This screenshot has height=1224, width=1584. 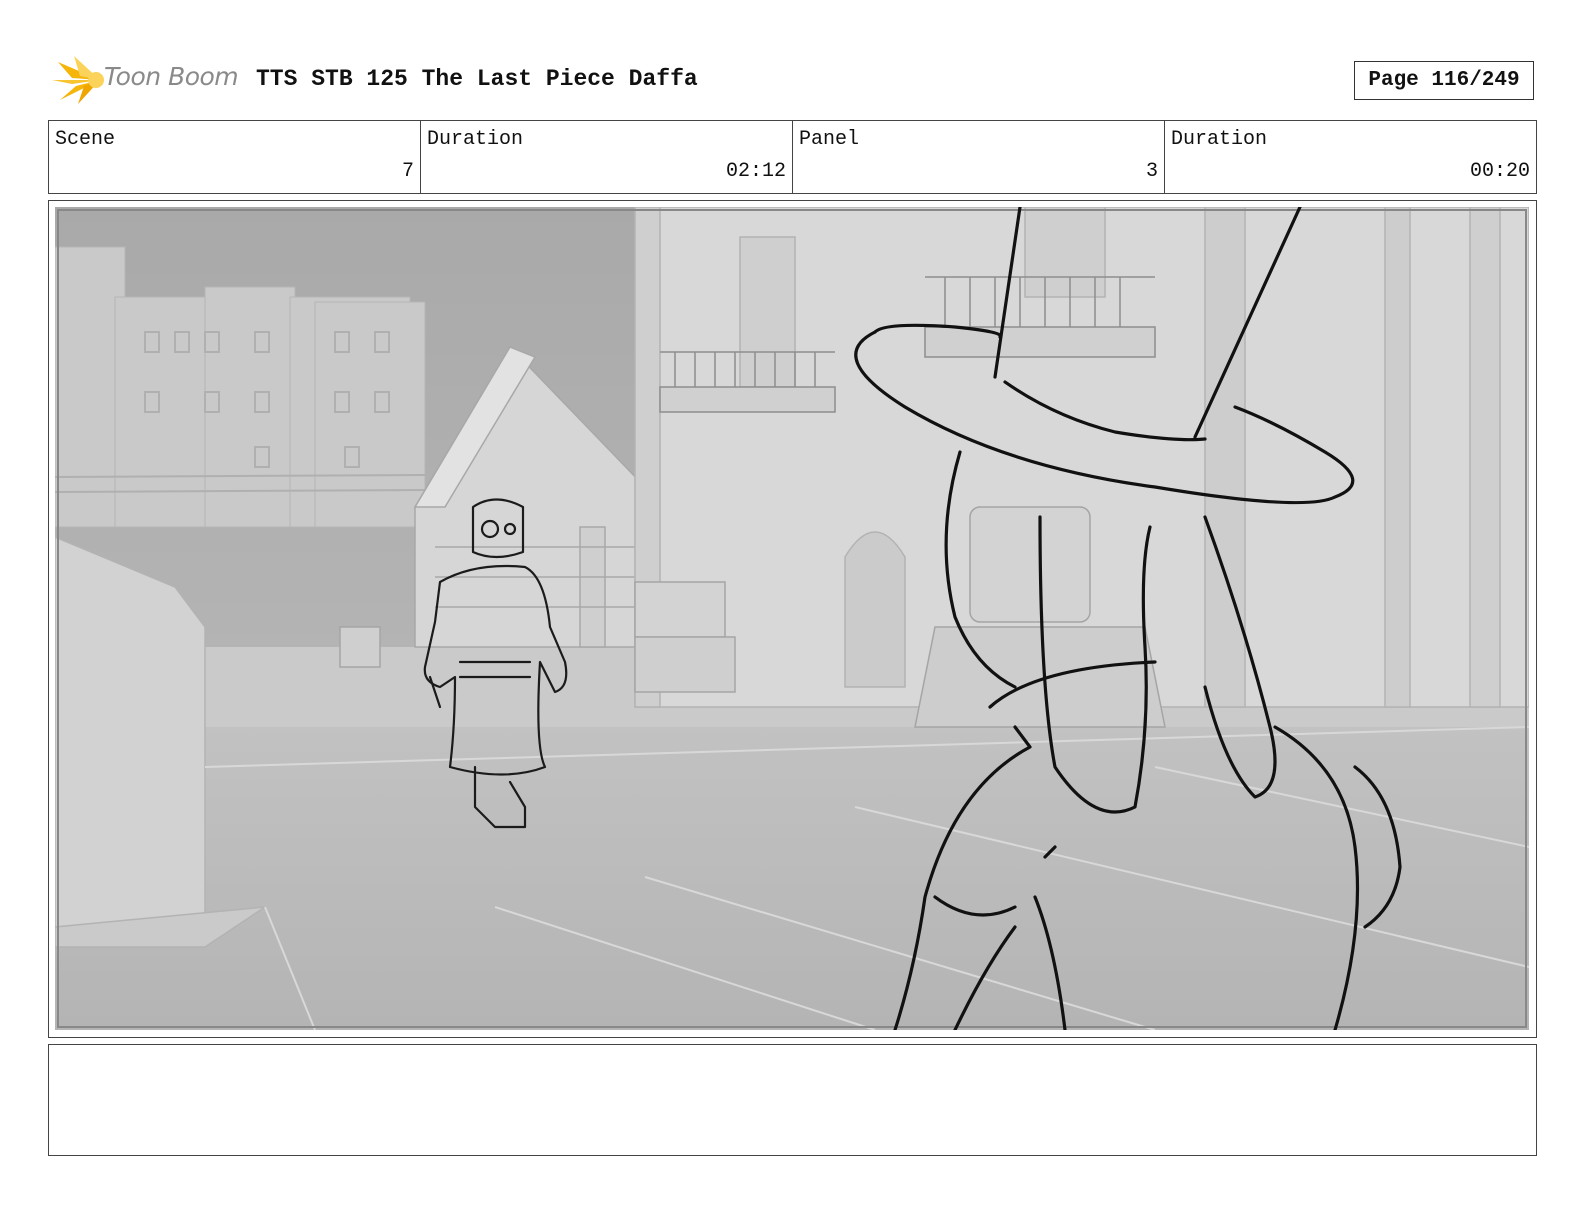 What do you see at coordinates (1151, 171) in the screenshot?
I see `panel-value: 3` at bounding box center [1151, 171].